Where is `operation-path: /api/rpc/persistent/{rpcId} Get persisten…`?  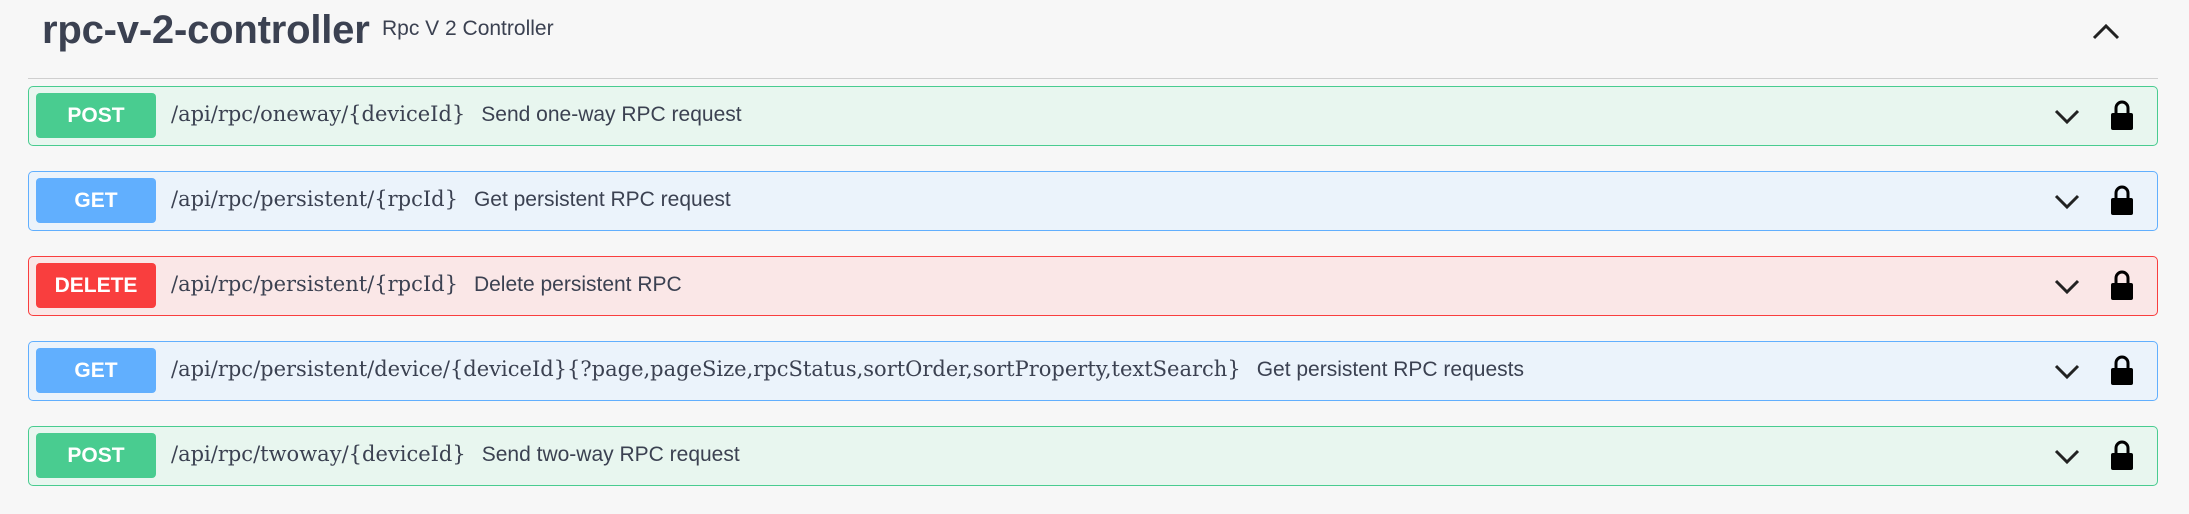
operation-path: /api/rpc/persistent/{rpcId} Get persisten… is located at coordinates (451, 199).